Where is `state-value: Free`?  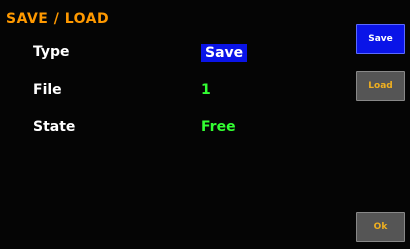 state-value: Free is located at coordinates (218, 127).